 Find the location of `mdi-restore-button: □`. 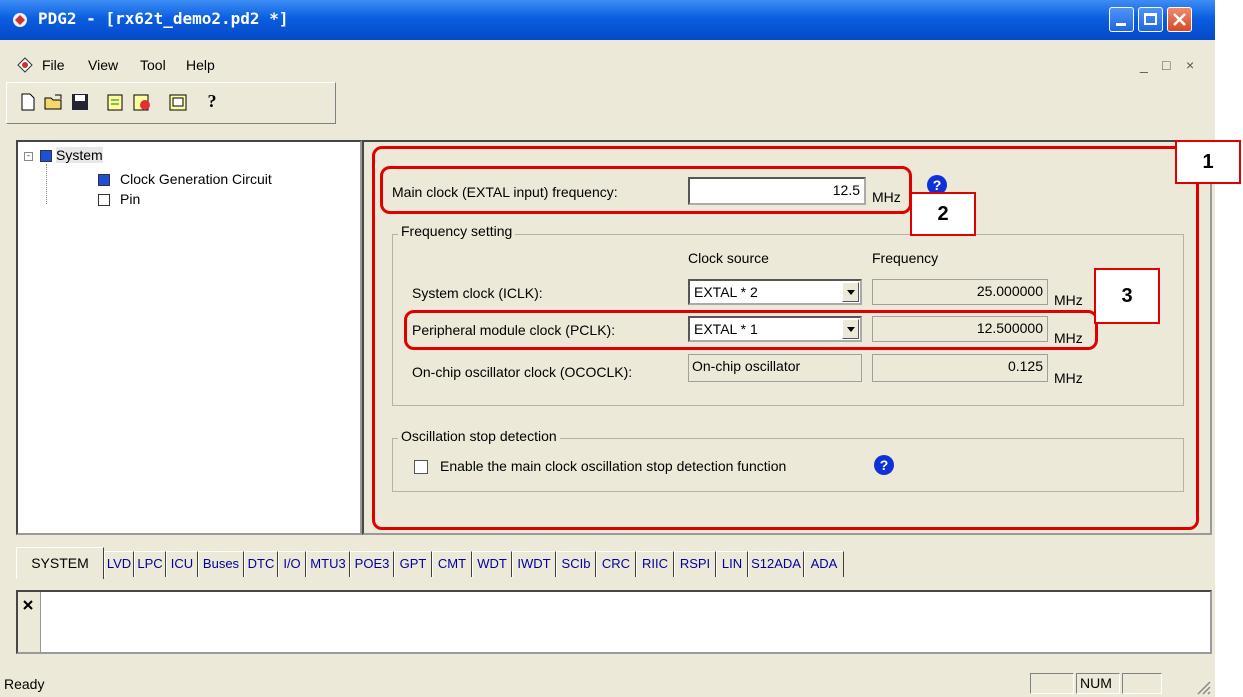

mdi-restore-button: □ is located at coordinates (1166, 65).